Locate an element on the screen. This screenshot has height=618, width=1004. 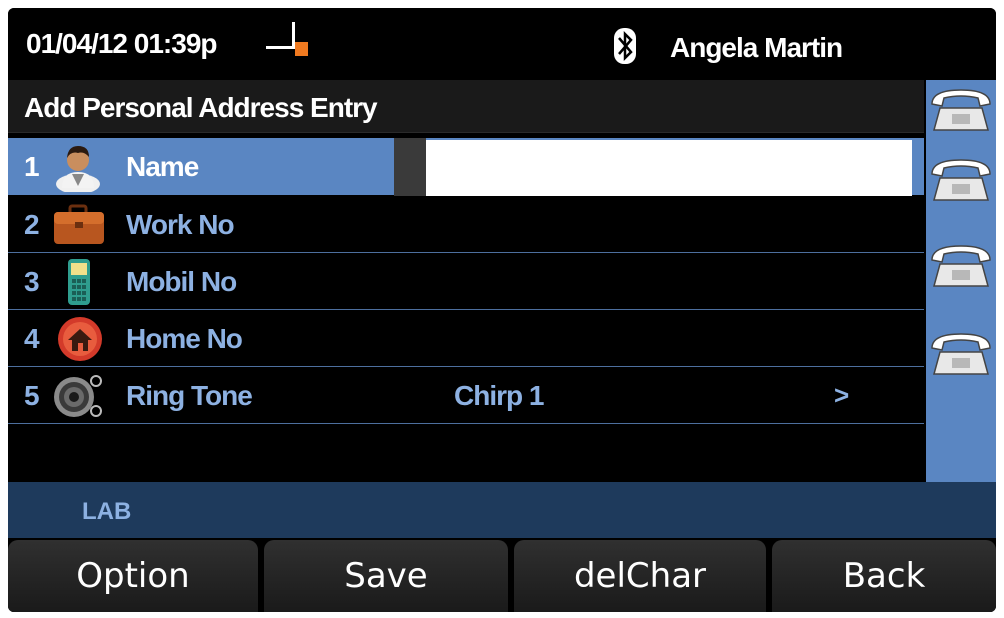
field-number: 3 is located at coordinates (32, 281).